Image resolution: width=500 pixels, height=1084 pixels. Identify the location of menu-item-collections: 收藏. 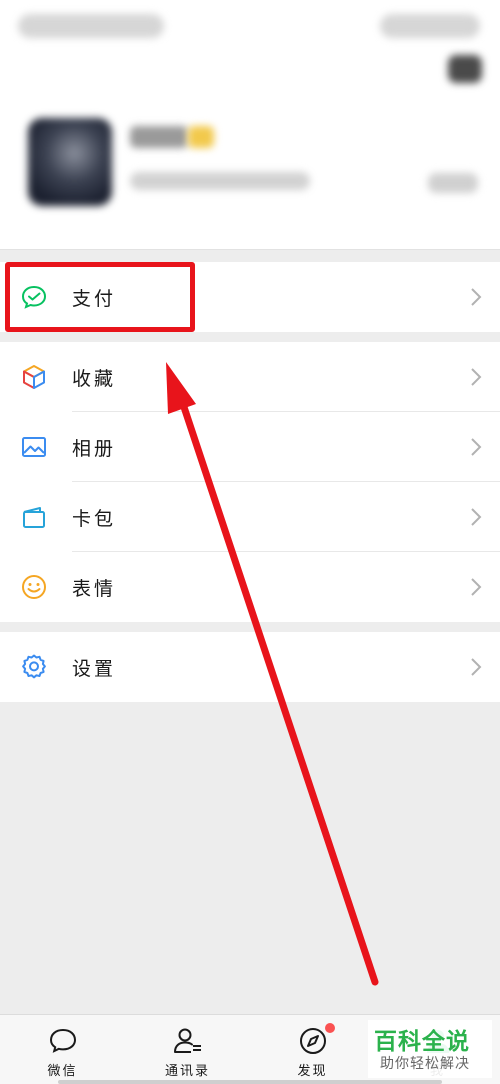
(250, 377).